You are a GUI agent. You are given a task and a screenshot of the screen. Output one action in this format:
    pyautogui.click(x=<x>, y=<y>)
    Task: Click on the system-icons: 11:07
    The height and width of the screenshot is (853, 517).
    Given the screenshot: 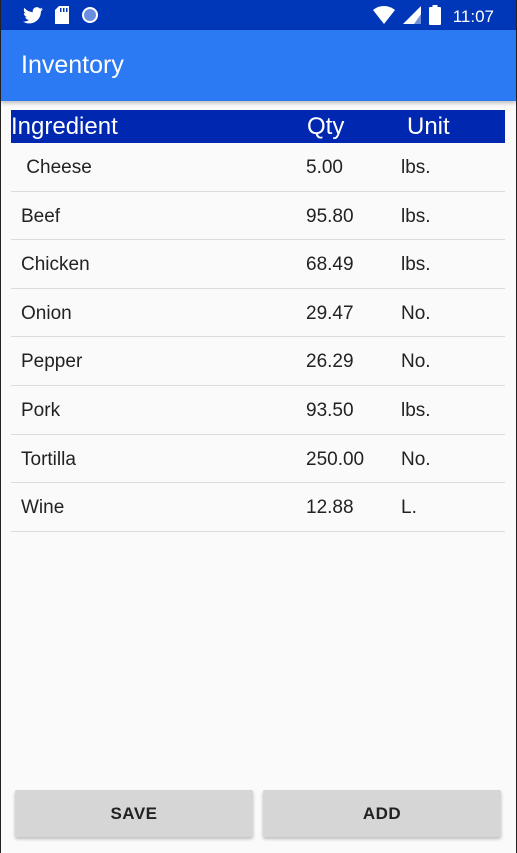 What is the action you would take?
    pyautogui.click(x=433, y=17)
    